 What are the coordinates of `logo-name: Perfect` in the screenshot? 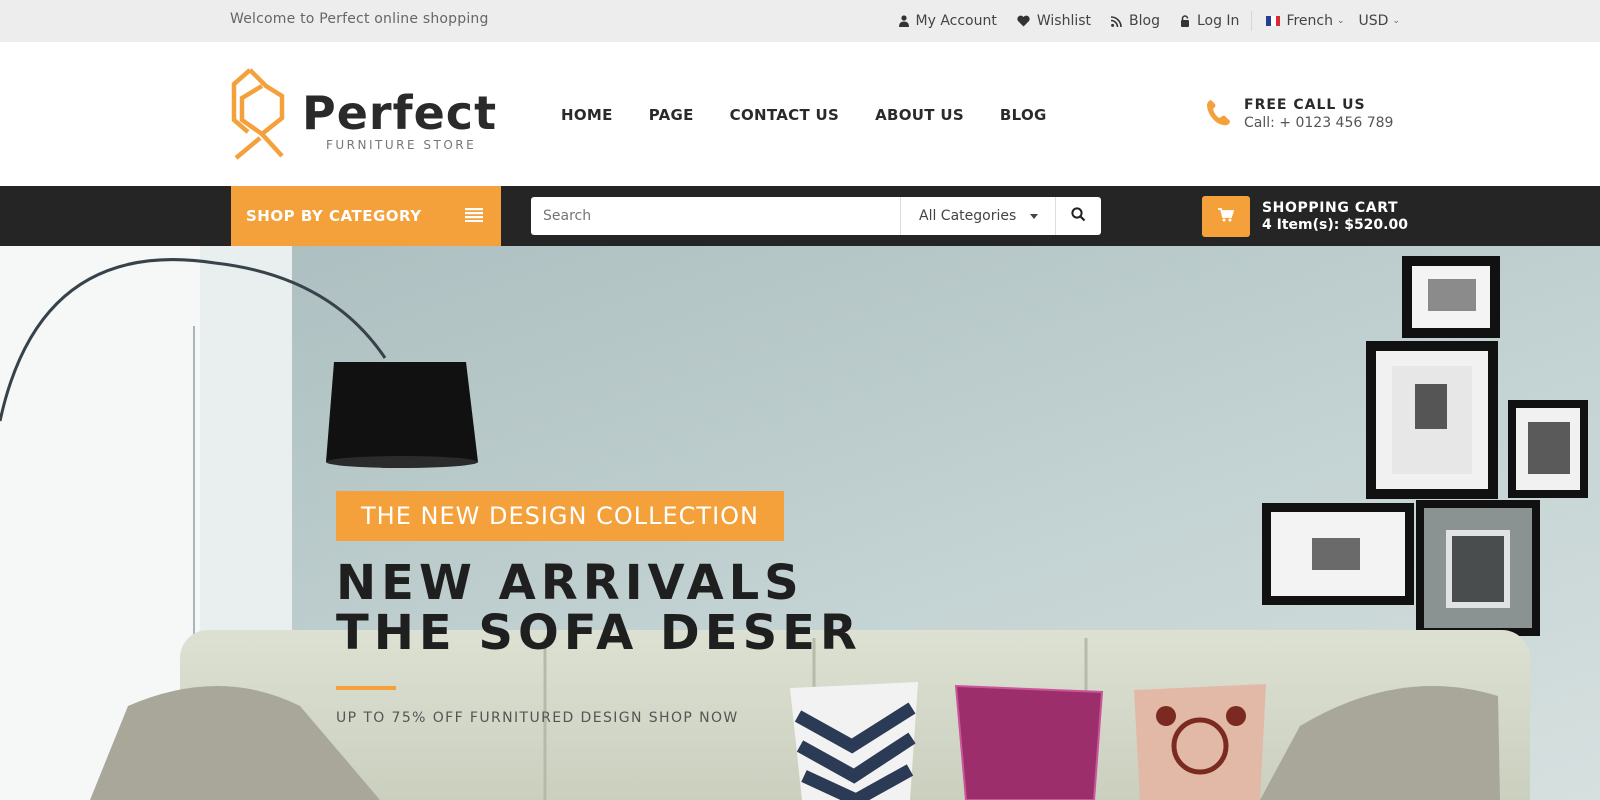 It's located at (400, 113).